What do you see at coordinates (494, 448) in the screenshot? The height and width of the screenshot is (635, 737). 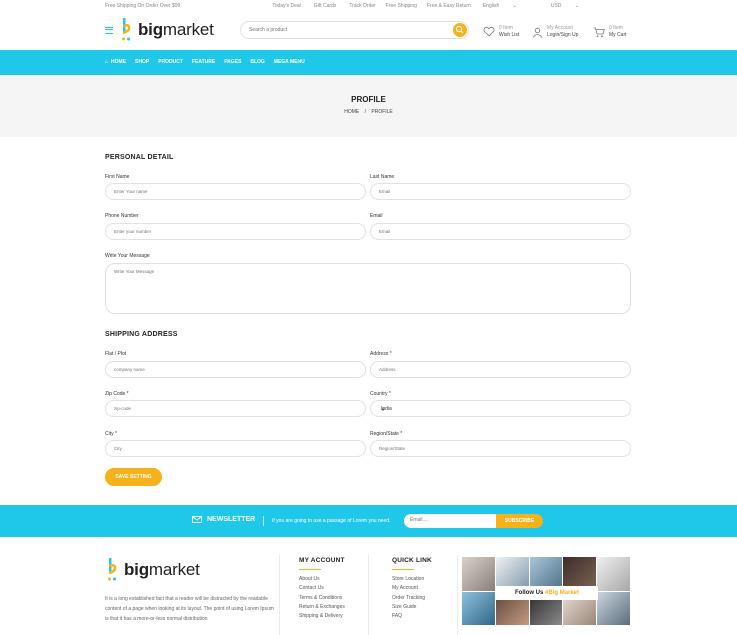 I see `region-input` at bounding box center [494, 448].